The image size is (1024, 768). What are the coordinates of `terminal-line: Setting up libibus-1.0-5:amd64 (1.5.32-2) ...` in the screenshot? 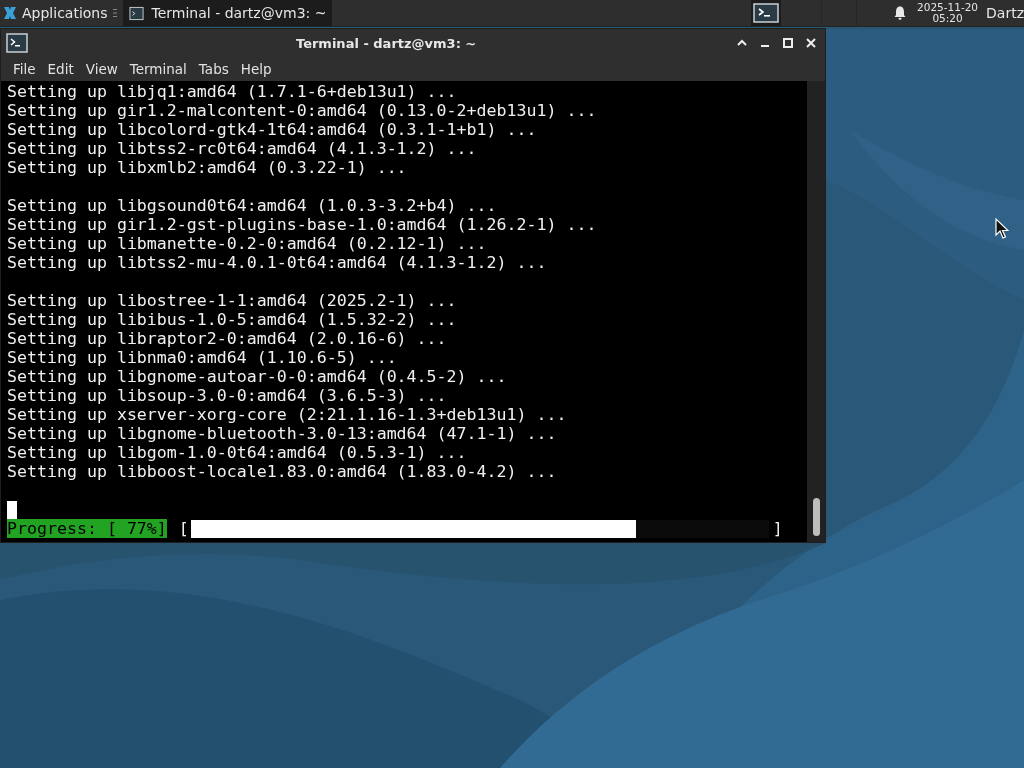 It's located at (232, 319).